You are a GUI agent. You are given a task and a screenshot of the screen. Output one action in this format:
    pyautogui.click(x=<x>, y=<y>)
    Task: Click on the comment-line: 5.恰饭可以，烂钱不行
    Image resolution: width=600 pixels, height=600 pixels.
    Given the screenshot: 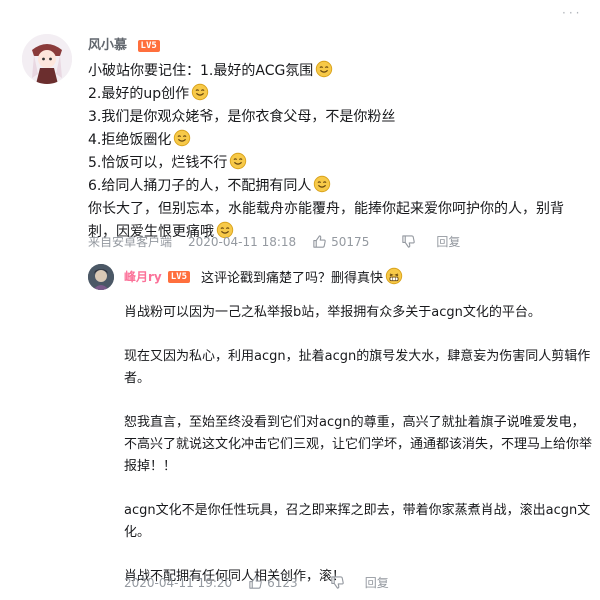 What is the action you would take?
    pyautogui.click(x=338, y=163)
    